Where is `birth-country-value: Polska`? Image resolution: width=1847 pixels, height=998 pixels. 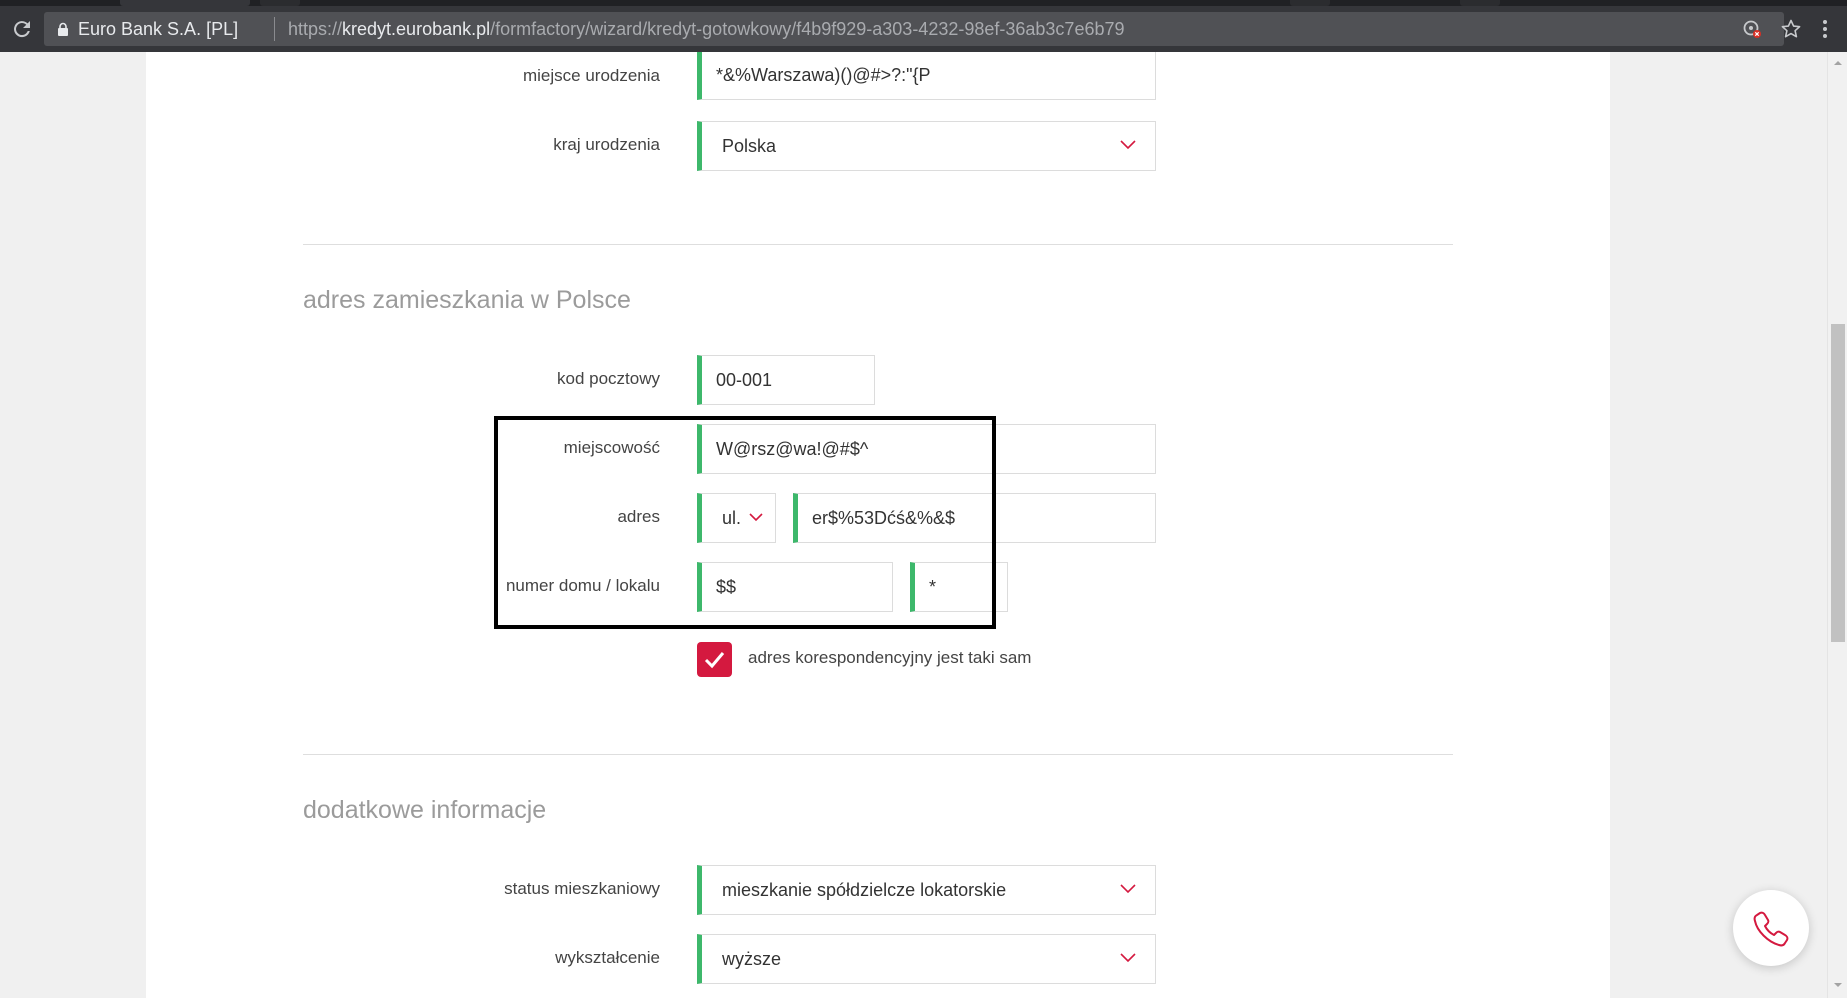 birth-country-value: Polska is located at coordinates (749, 146).